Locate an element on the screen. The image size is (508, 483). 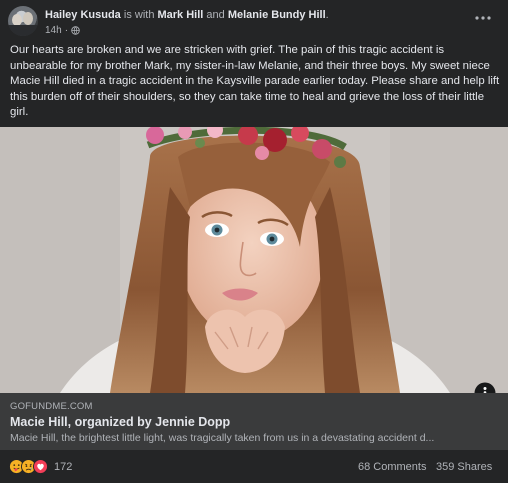
globe-icon is located at coordinates (75, 30).